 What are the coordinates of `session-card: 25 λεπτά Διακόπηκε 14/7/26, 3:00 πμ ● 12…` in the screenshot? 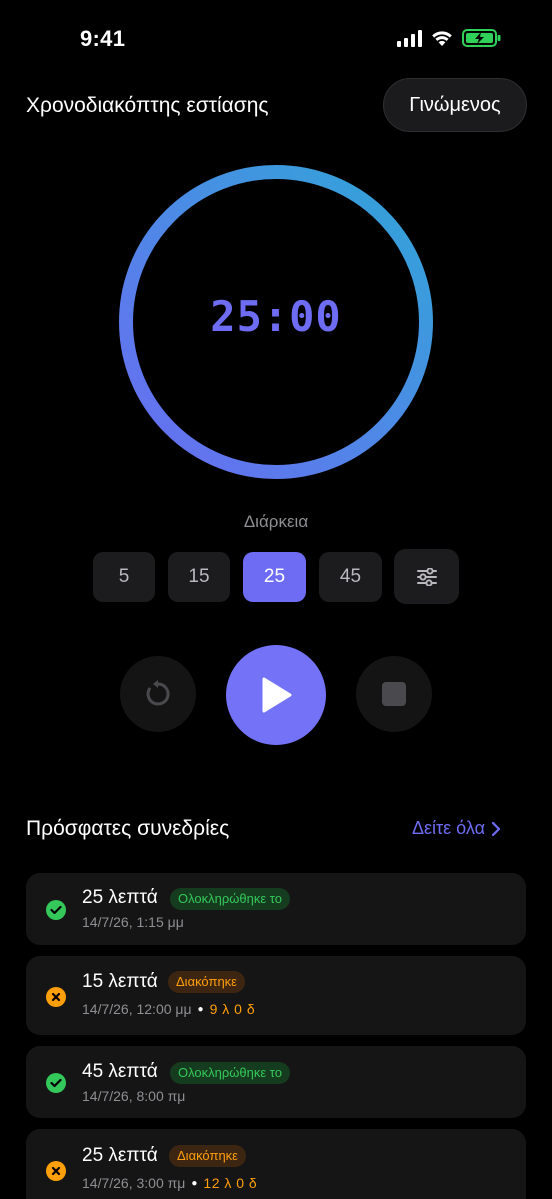 It's located at (276, 1164).